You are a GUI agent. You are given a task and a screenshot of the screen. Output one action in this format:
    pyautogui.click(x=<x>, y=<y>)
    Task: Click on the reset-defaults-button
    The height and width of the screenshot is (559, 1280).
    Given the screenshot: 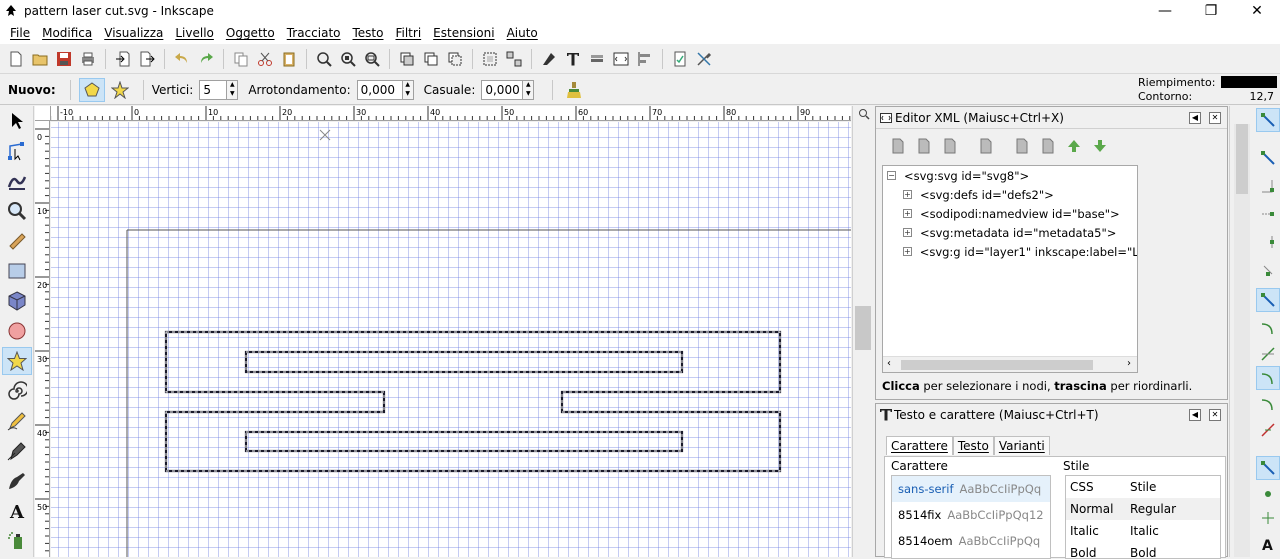 What is the action you would take?
    pyautogui.click(x=574, y=90)
    